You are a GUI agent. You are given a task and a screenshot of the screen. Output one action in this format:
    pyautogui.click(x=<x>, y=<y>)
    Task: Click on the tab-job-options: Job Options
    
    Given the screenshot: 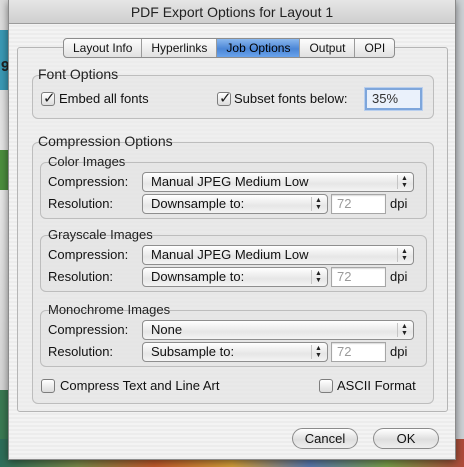 What is the action you would take?
    pyautogui.click(x=259, y=48)
    